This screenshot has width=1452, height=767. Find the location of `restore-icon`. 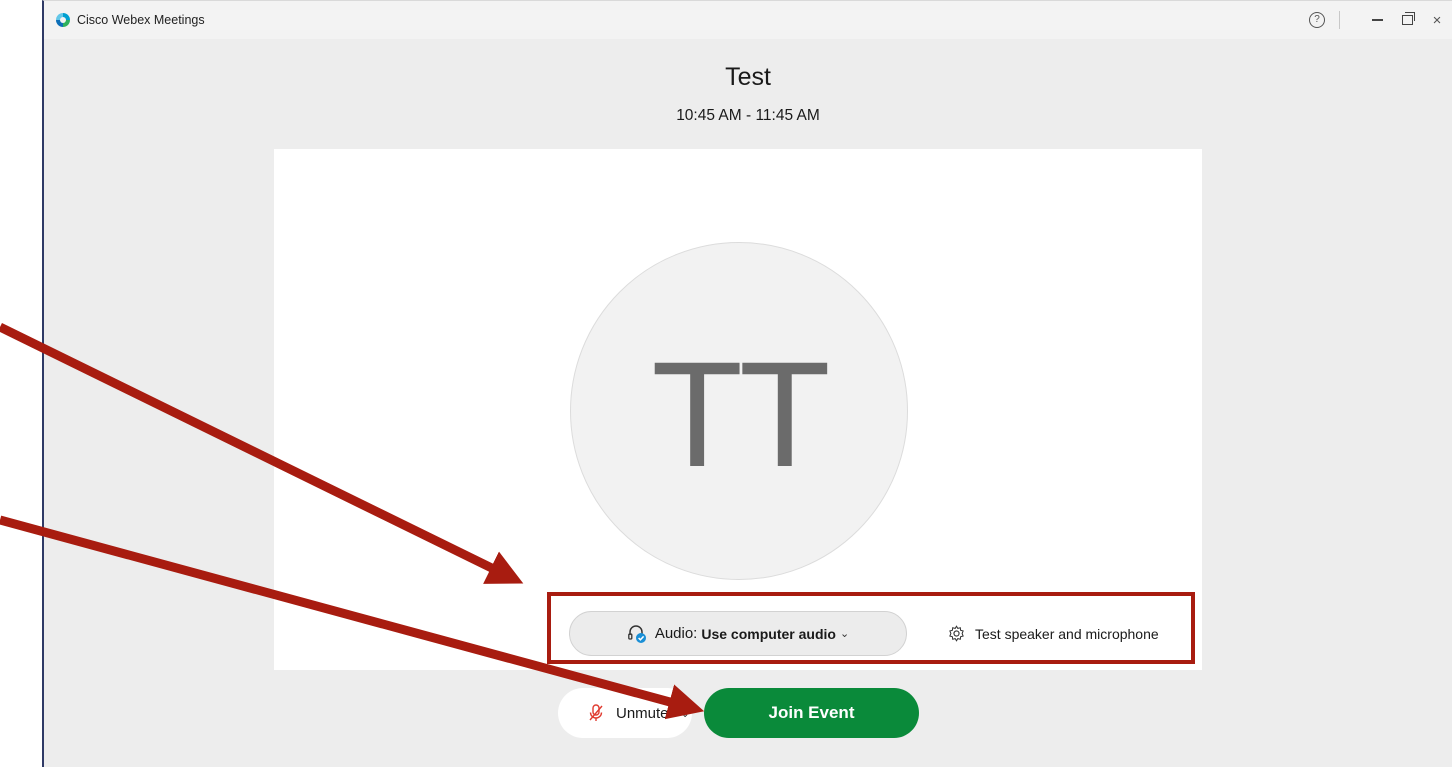

restore-icon is located at coordinates (1408, 18).